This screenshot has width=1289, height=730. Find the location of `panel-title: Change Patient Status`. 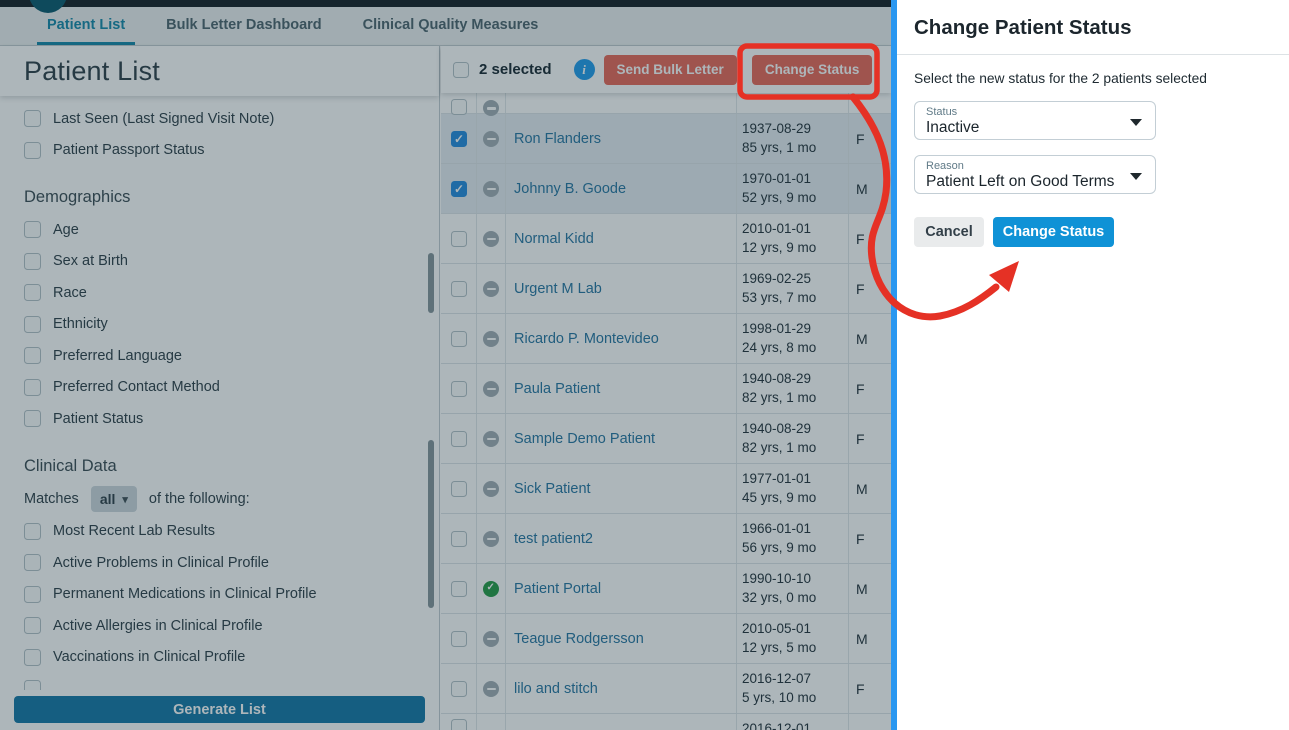

panel-title: Change Patient Status is located at coordinates (1023, 27).